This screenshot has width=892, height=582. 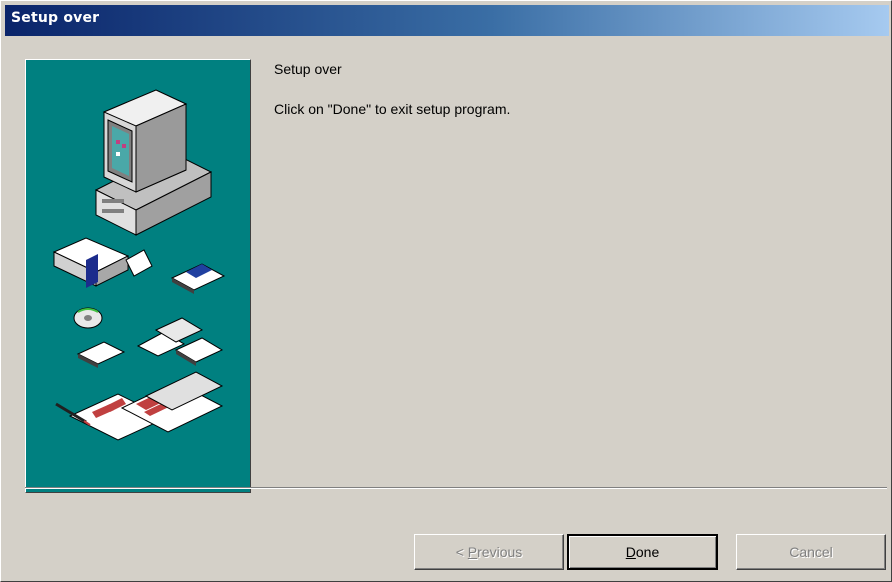 What do you see at coordinates (392, 109) in the screenshot?
I see `instruction-text: Click on "Done" to exit setup program.` at bounding box center [392, 109].